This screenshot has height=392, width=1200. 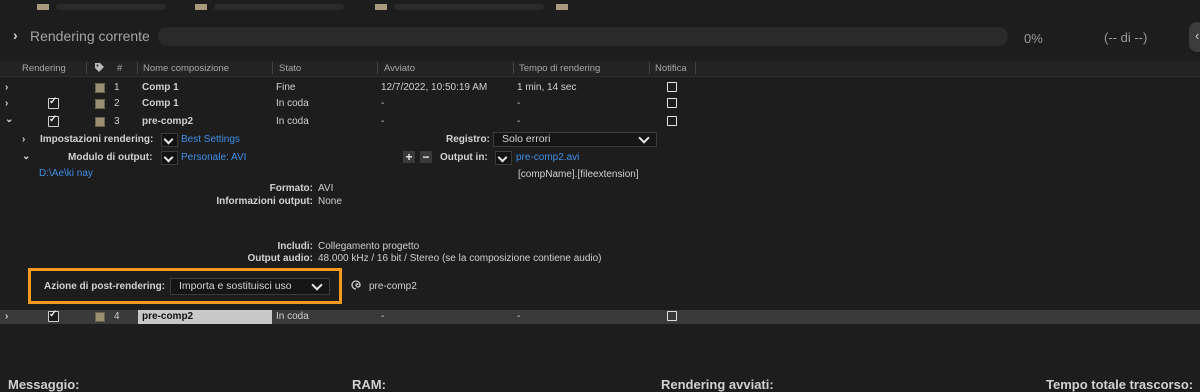 I want to click on include-value: Collegamento progetto, so click(x=369, y=246).